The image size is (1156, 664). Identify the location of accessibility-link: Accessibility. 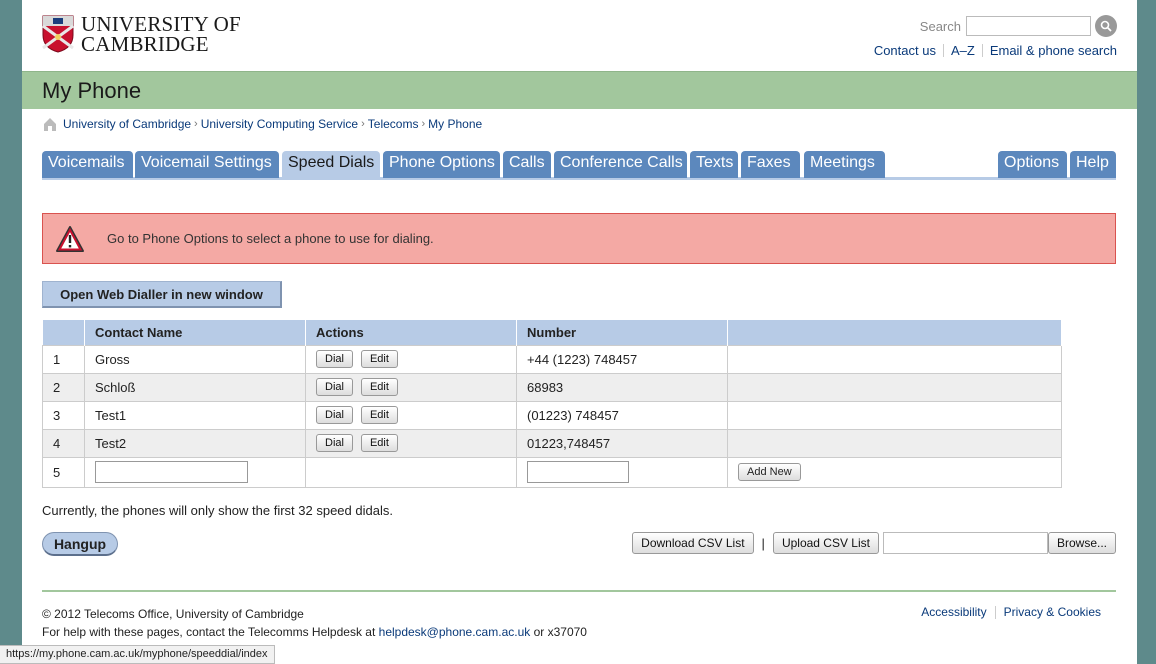
(953, 612).